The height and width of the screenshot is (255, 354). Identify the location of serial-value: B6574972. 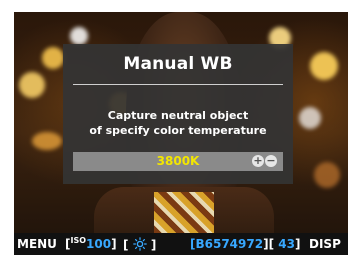
(229, 244).